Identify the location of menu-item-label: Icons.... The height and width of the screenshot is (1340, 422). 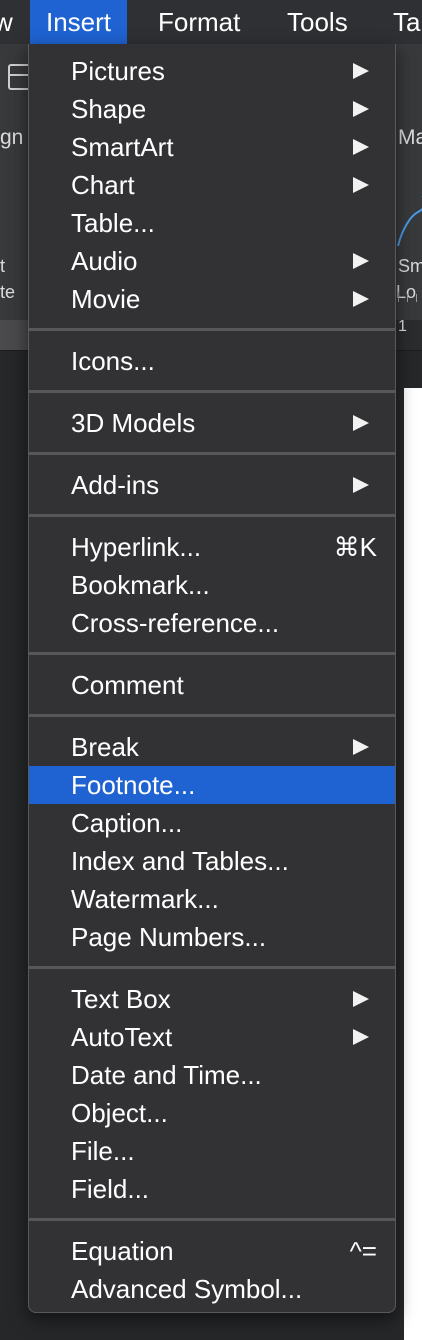
(113, 361).